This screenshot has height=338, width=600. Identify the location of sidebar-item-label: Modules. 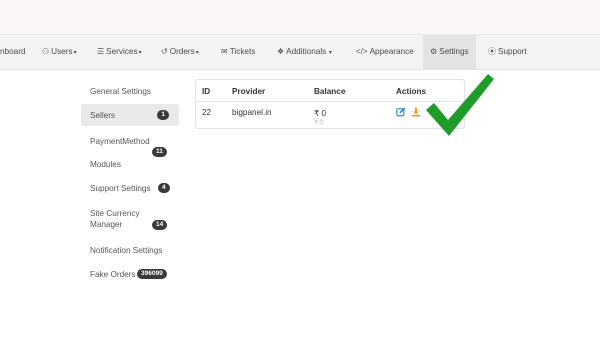
(105, 164).